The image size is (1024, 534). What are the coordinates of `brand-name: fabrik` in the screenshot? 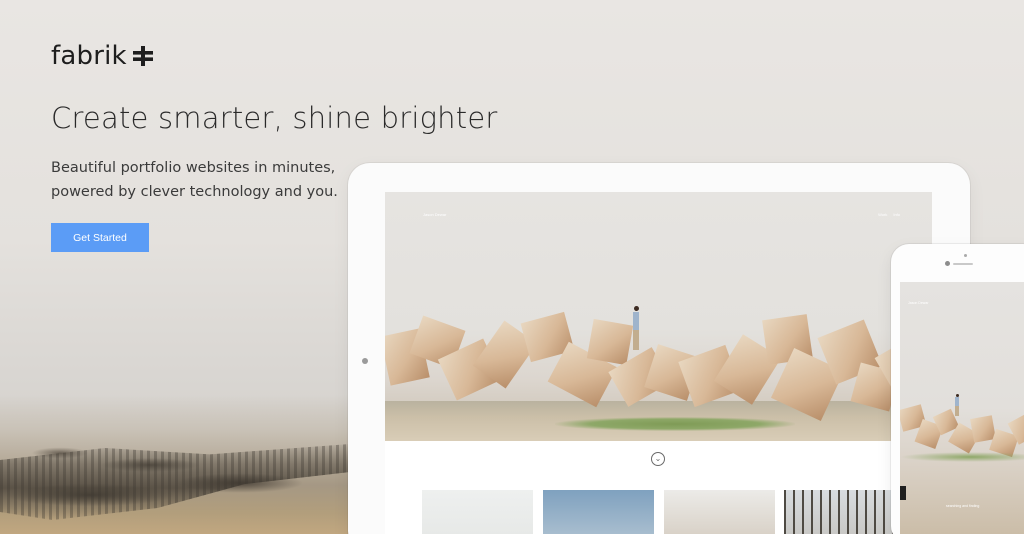 It's located at (89, 56).